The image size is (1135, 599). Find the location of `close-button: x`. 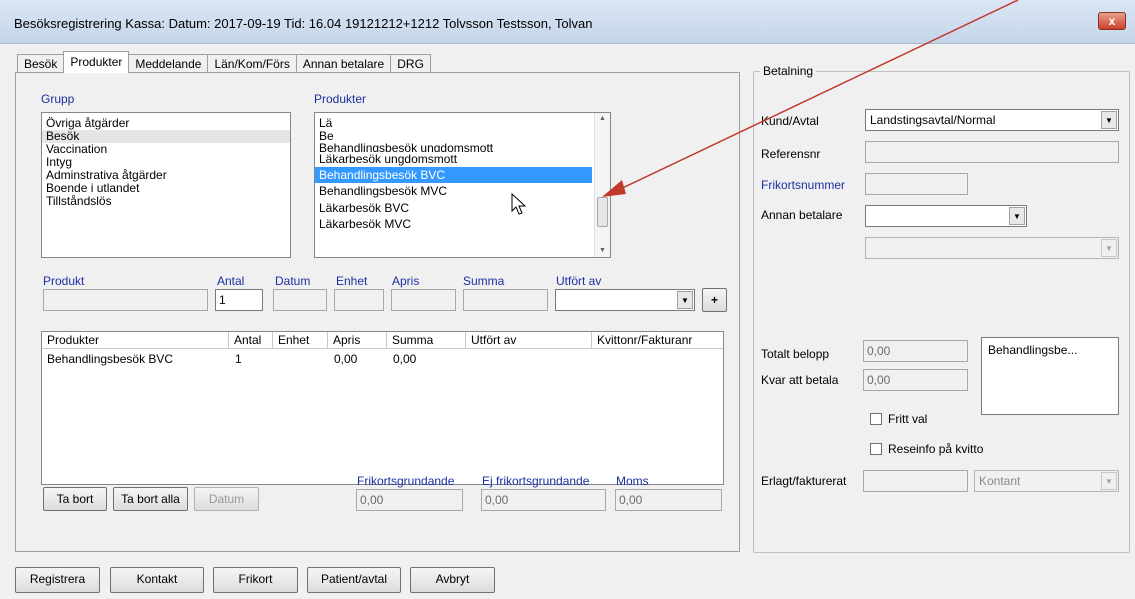

close-button: x is located at coordinates (1112, 21).